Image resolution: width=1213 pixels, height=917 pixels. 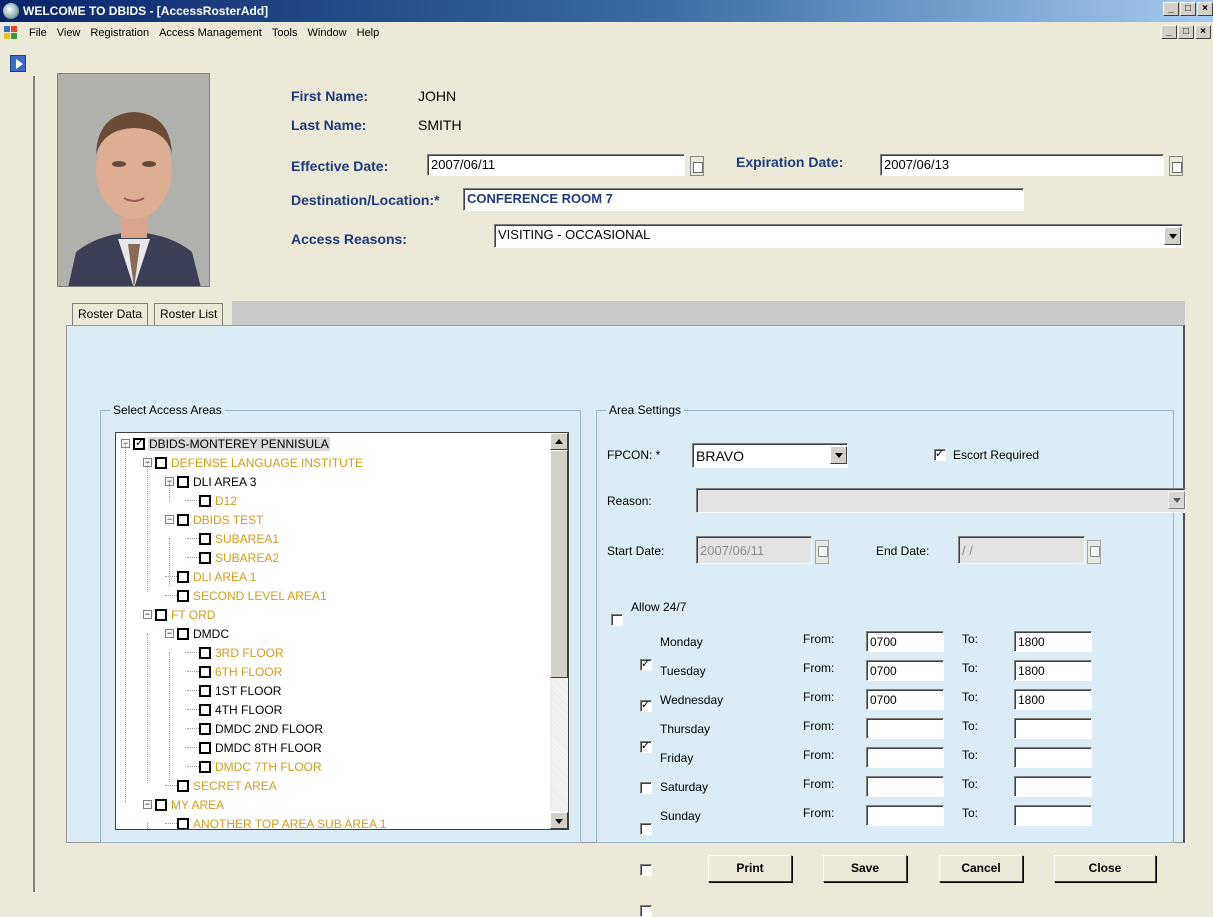 I want to click on close-window-button: ×, so click(x=1205, y=9).